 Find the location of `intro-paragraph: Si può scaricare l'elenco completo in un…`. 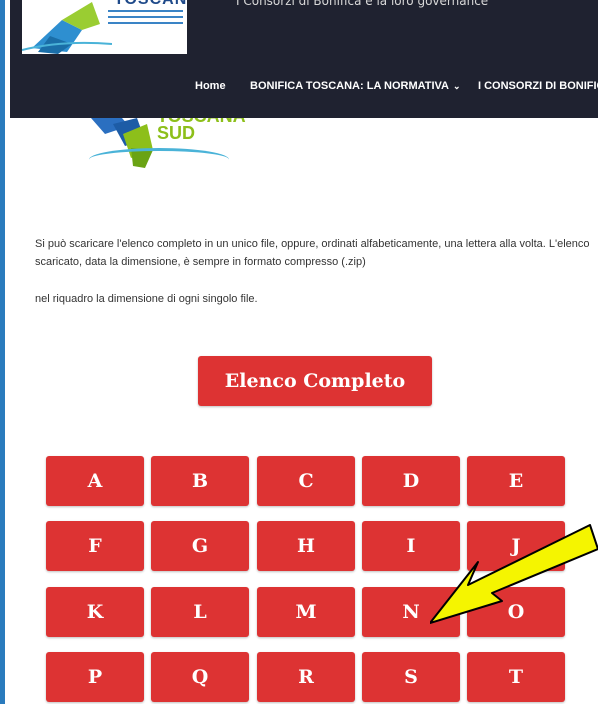

intro-paragraph: Si può scaricare l'elenco completo in un… is located at coordinates (312, 253).